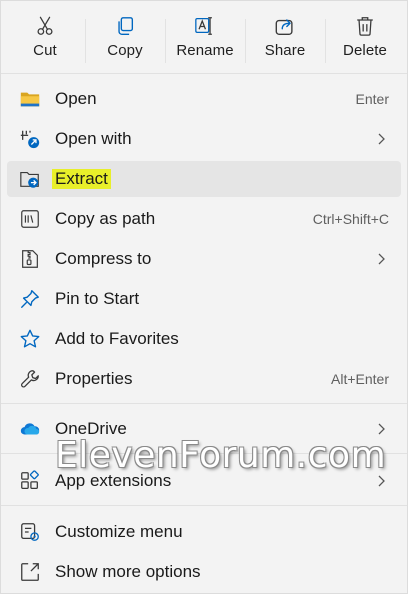 The width and height of the screenshot is (408, 594). What do you see at coordinates (284, 27) in the screenshot?
I see `share-icon` at bounding box center [284, 27].